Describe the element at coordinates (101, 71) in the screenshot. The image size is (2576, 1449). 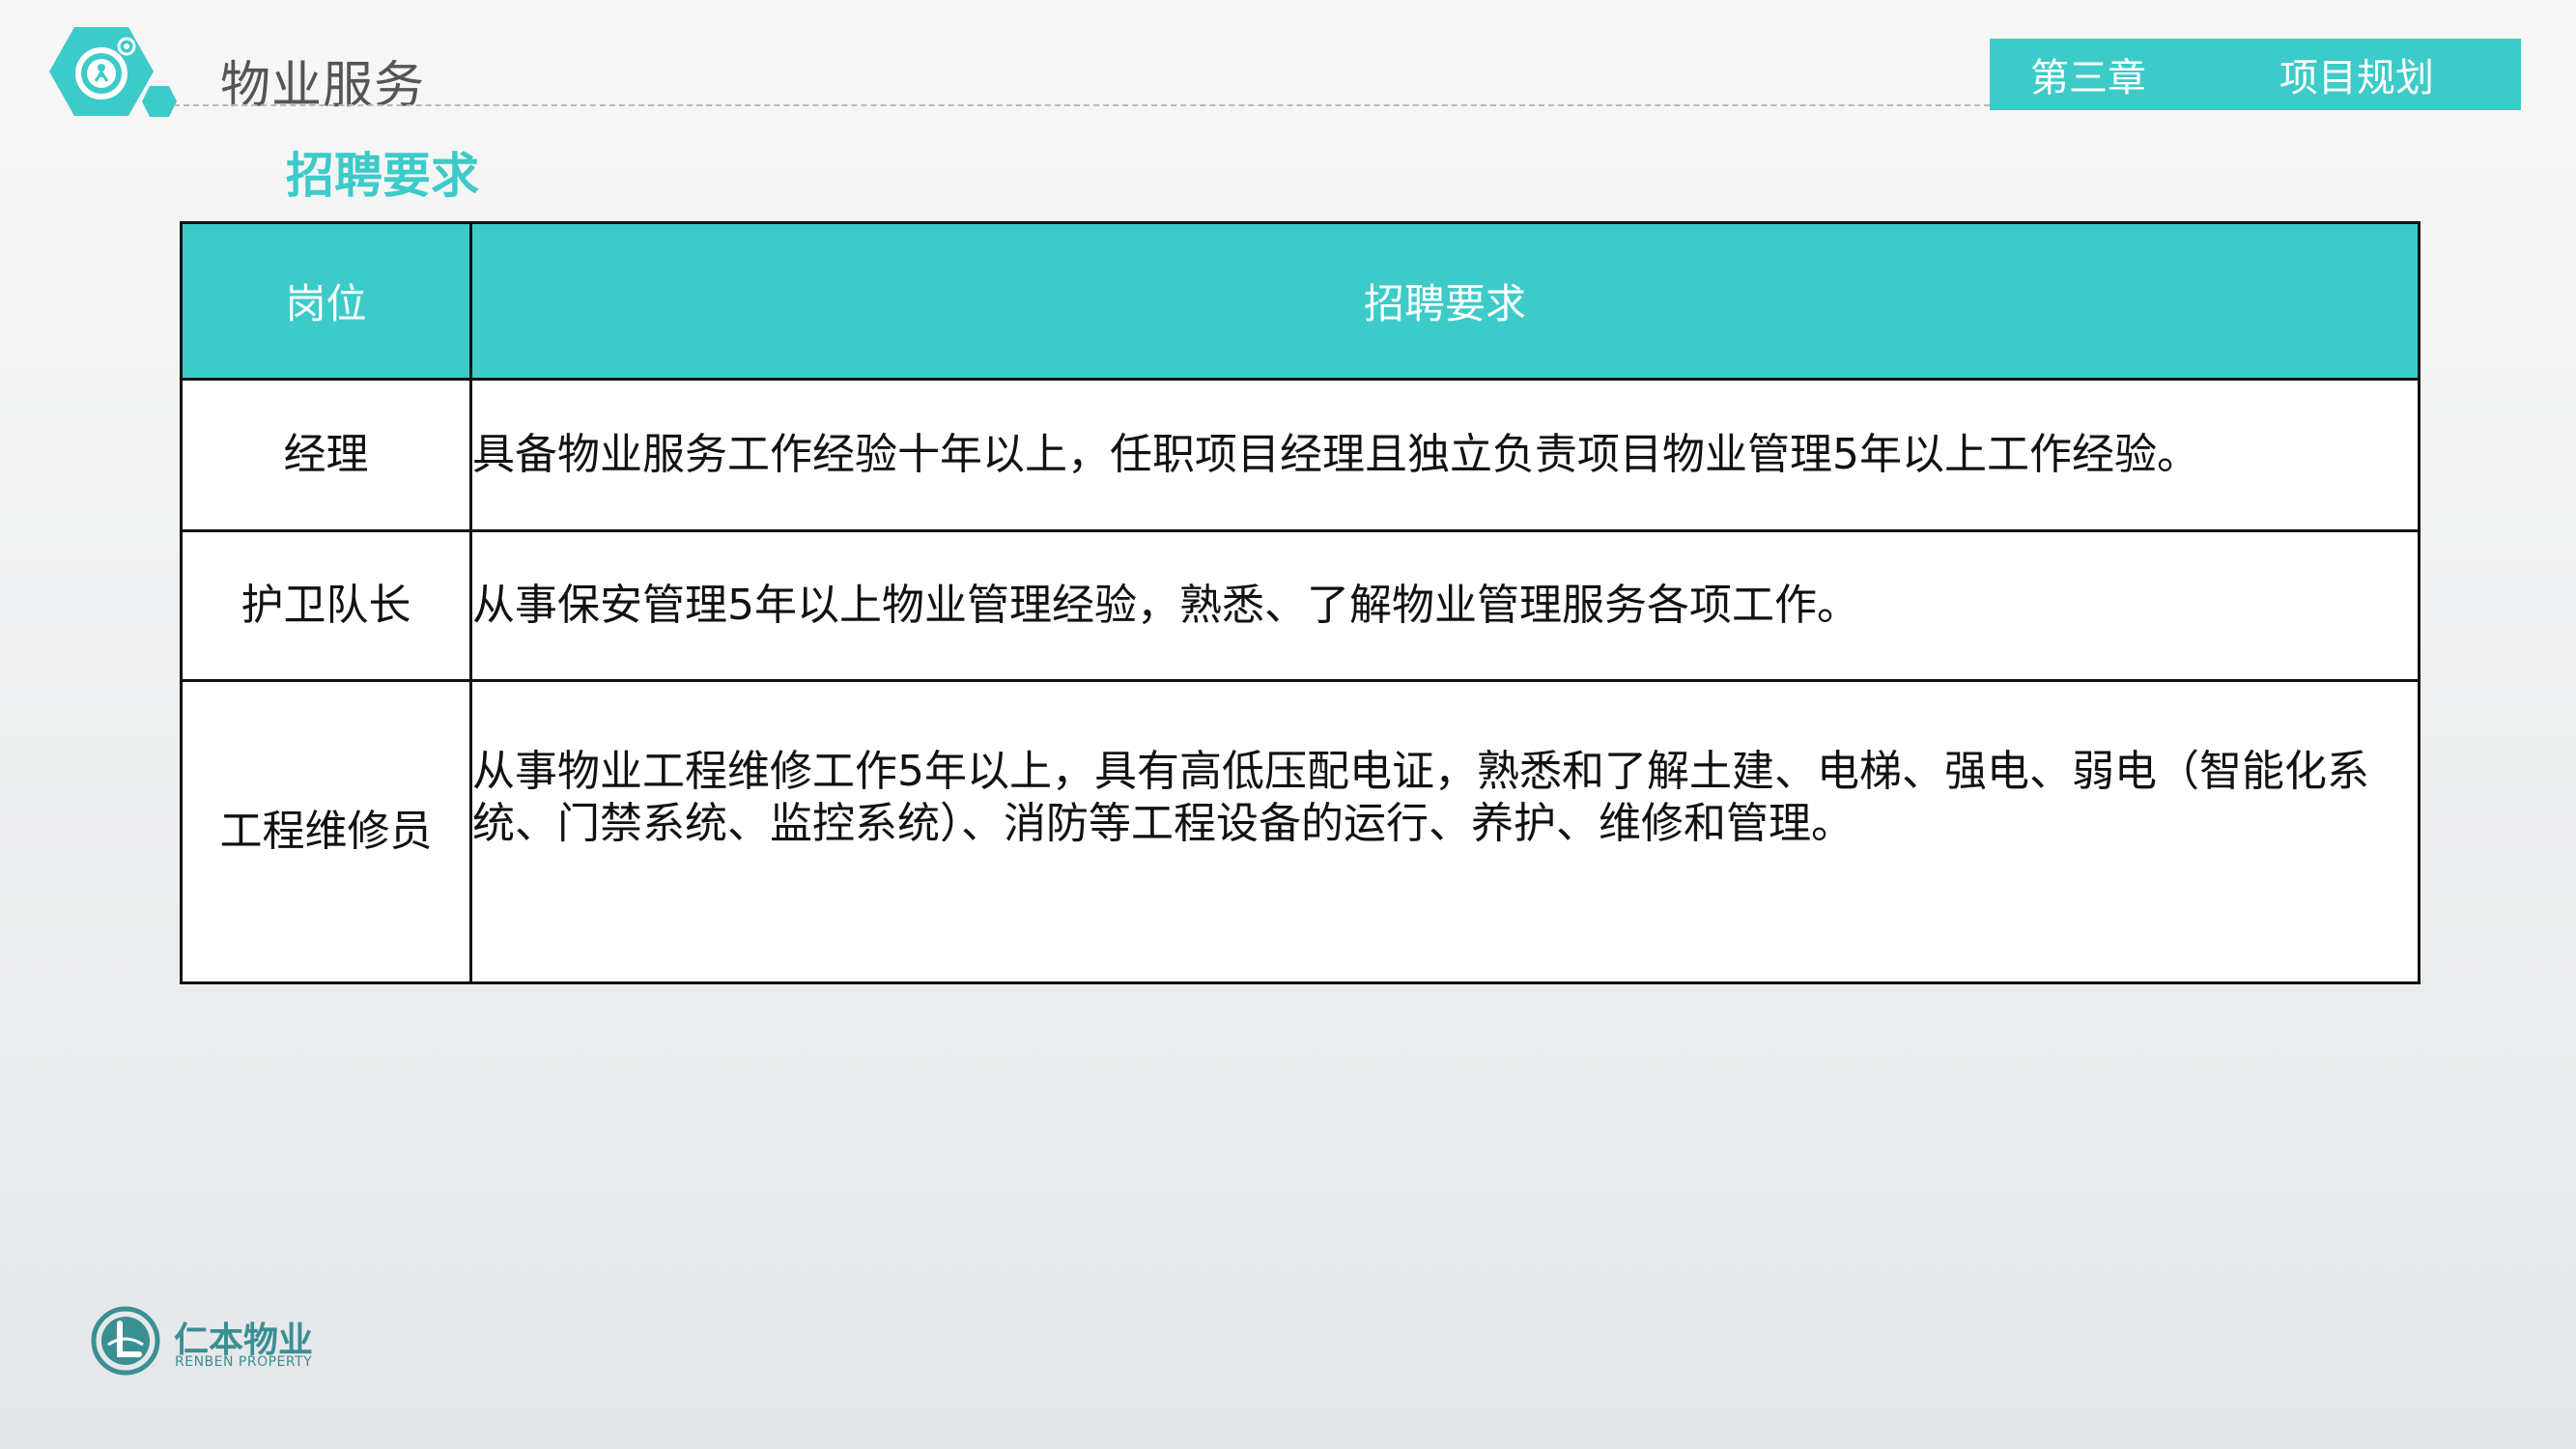
I see `gear-worker-hexagon-icon` at that location.